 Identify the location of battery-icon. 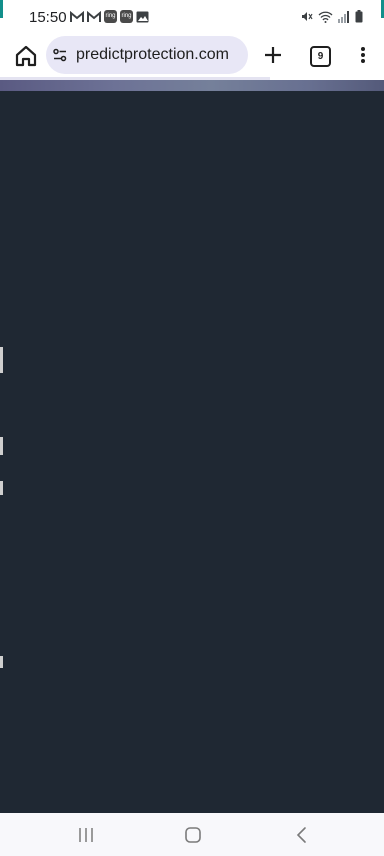
(359, 16).